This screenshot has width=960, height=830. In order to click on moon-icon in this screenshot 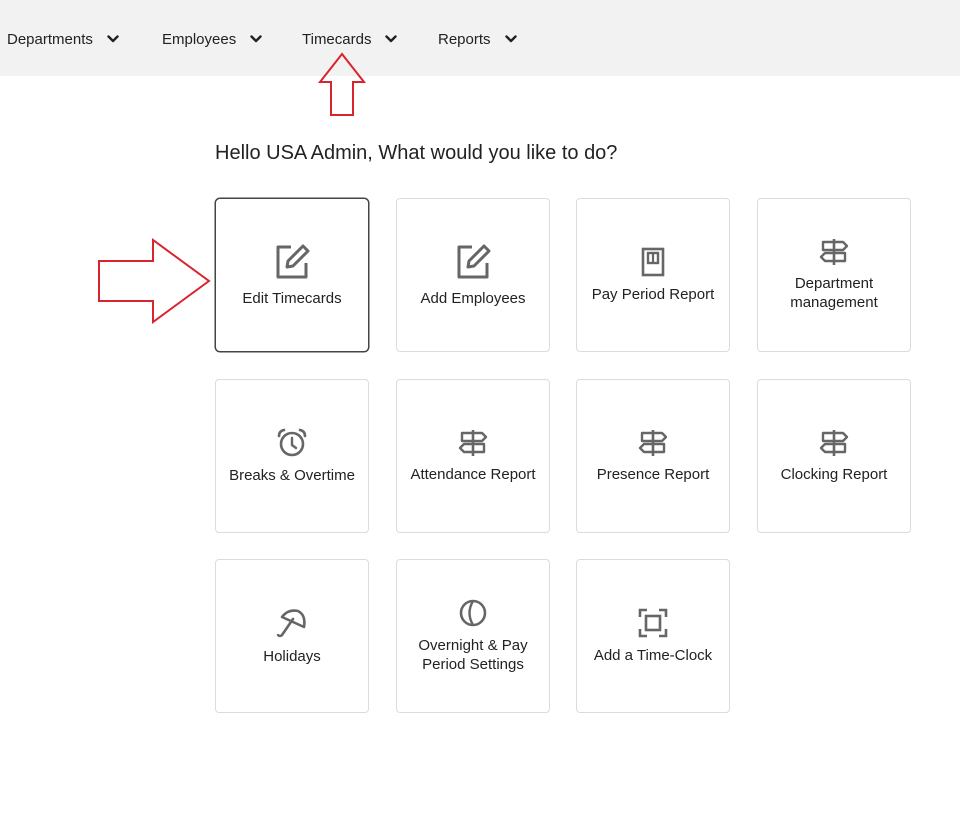, I will do `click(473, 613)`.